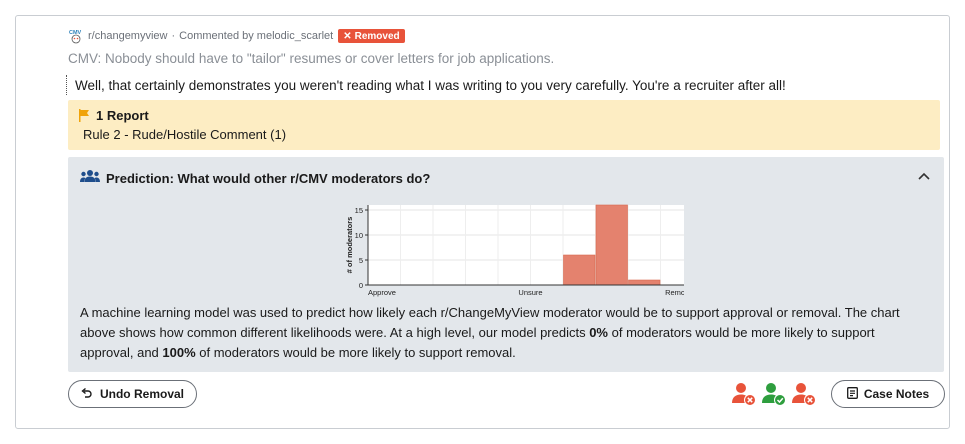 This screenshot has width=965, height=444. What do you see at coordinates (347, 36) in the screenshot?
I see `close-icon: ✕` at bounding box center [347, 36].